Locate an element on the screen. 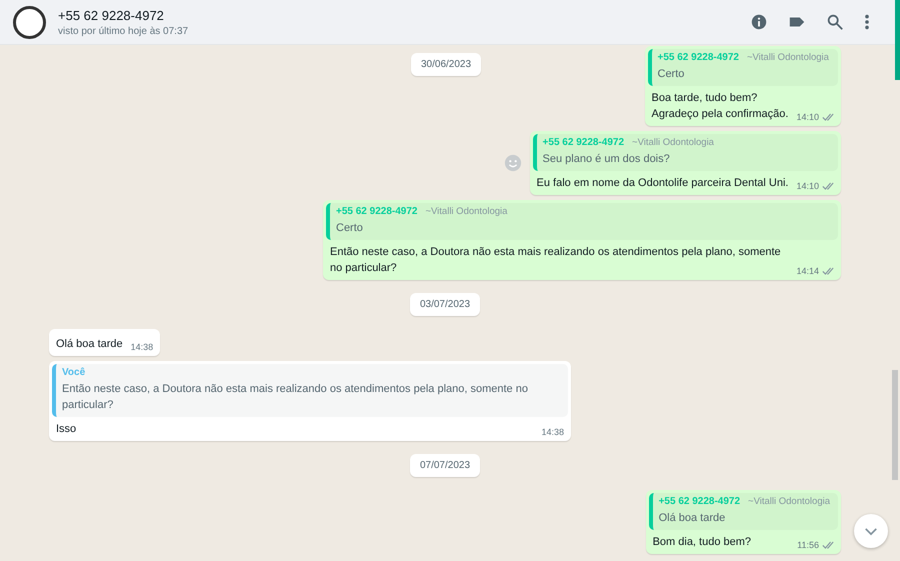  date-chip: 30/06/2023 is located at coordinates (446, 64).